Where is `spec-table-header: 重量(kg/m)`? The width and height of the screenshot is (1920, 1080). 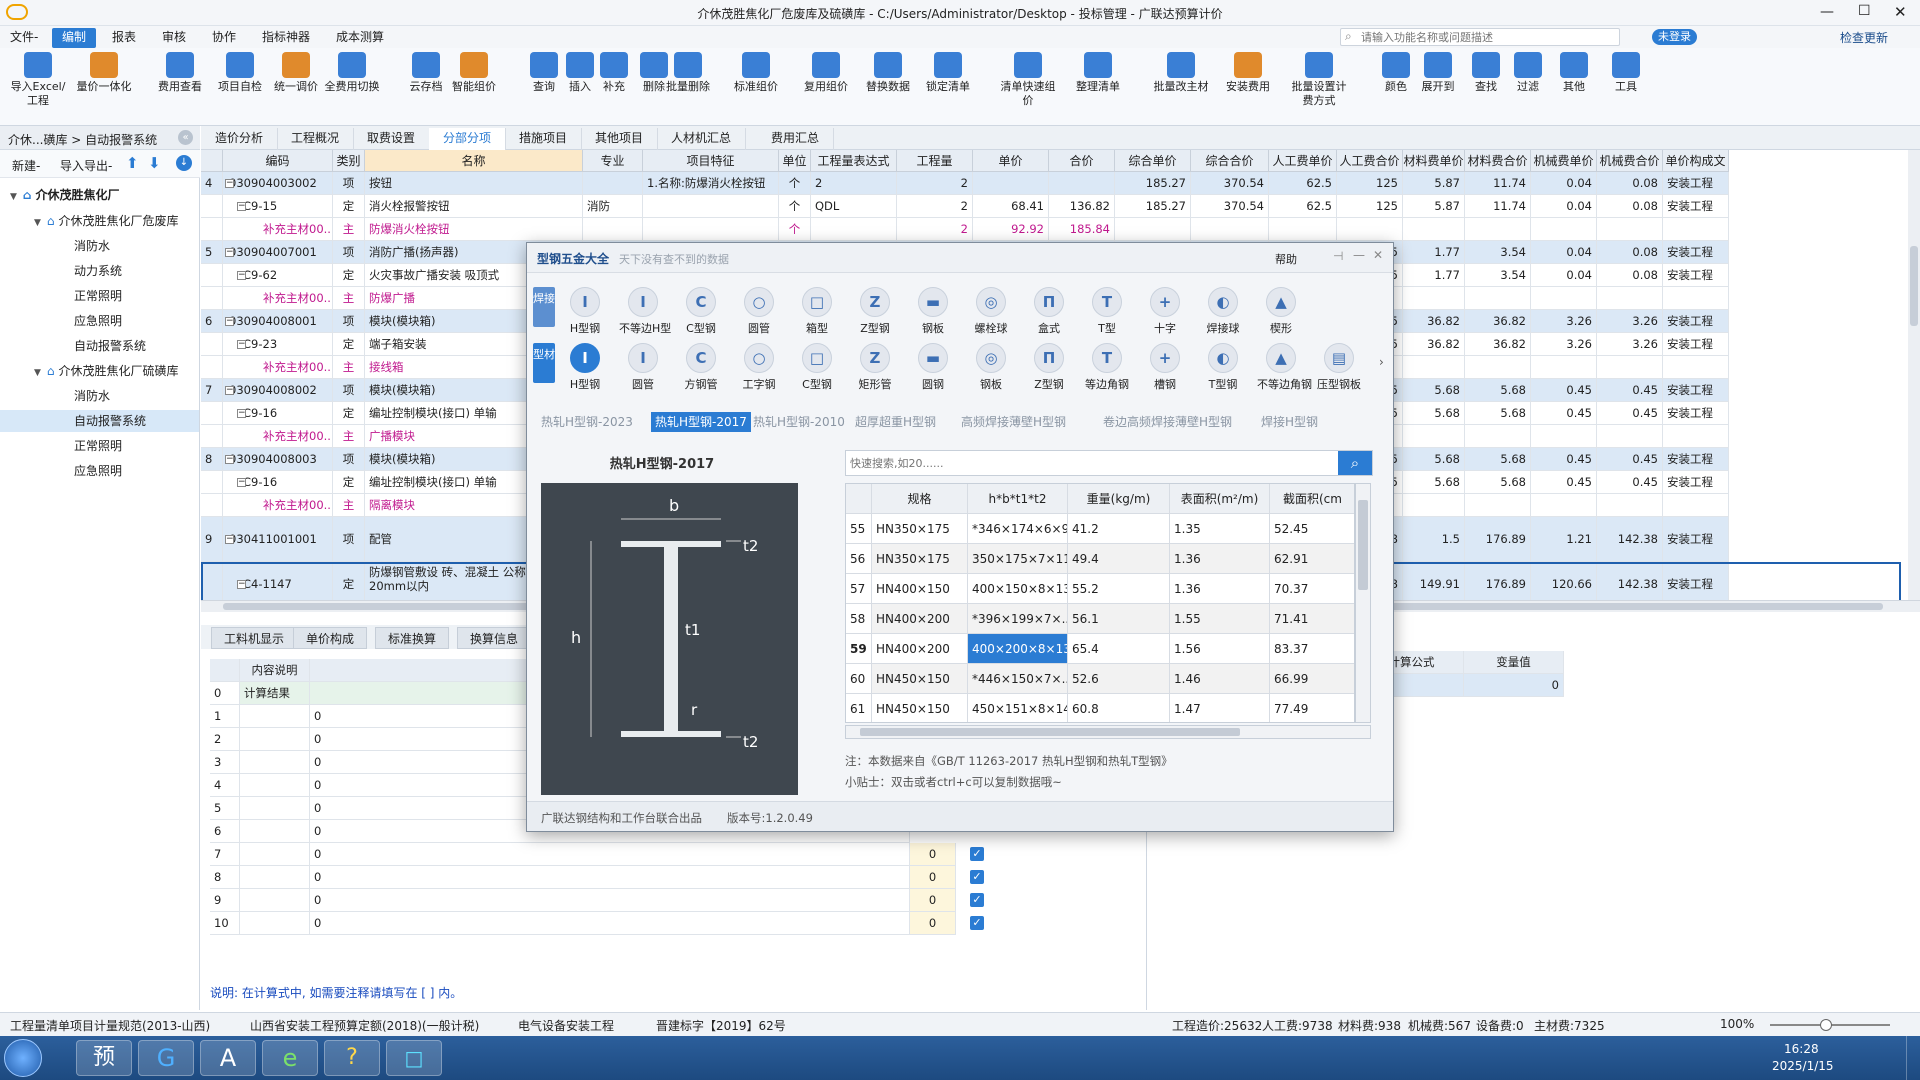
spec-table-header: 重量(kg/m) is located at coordinates (1119, 499).